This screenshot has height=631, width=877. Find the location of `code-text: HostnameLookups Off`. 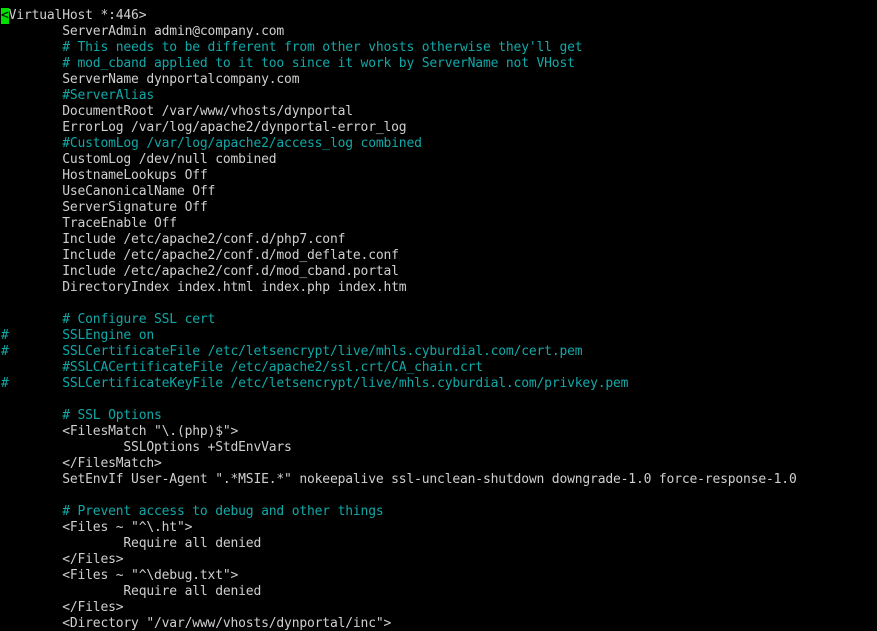

code-text: HostnameLookups Off is located at coordinates (104, 175).